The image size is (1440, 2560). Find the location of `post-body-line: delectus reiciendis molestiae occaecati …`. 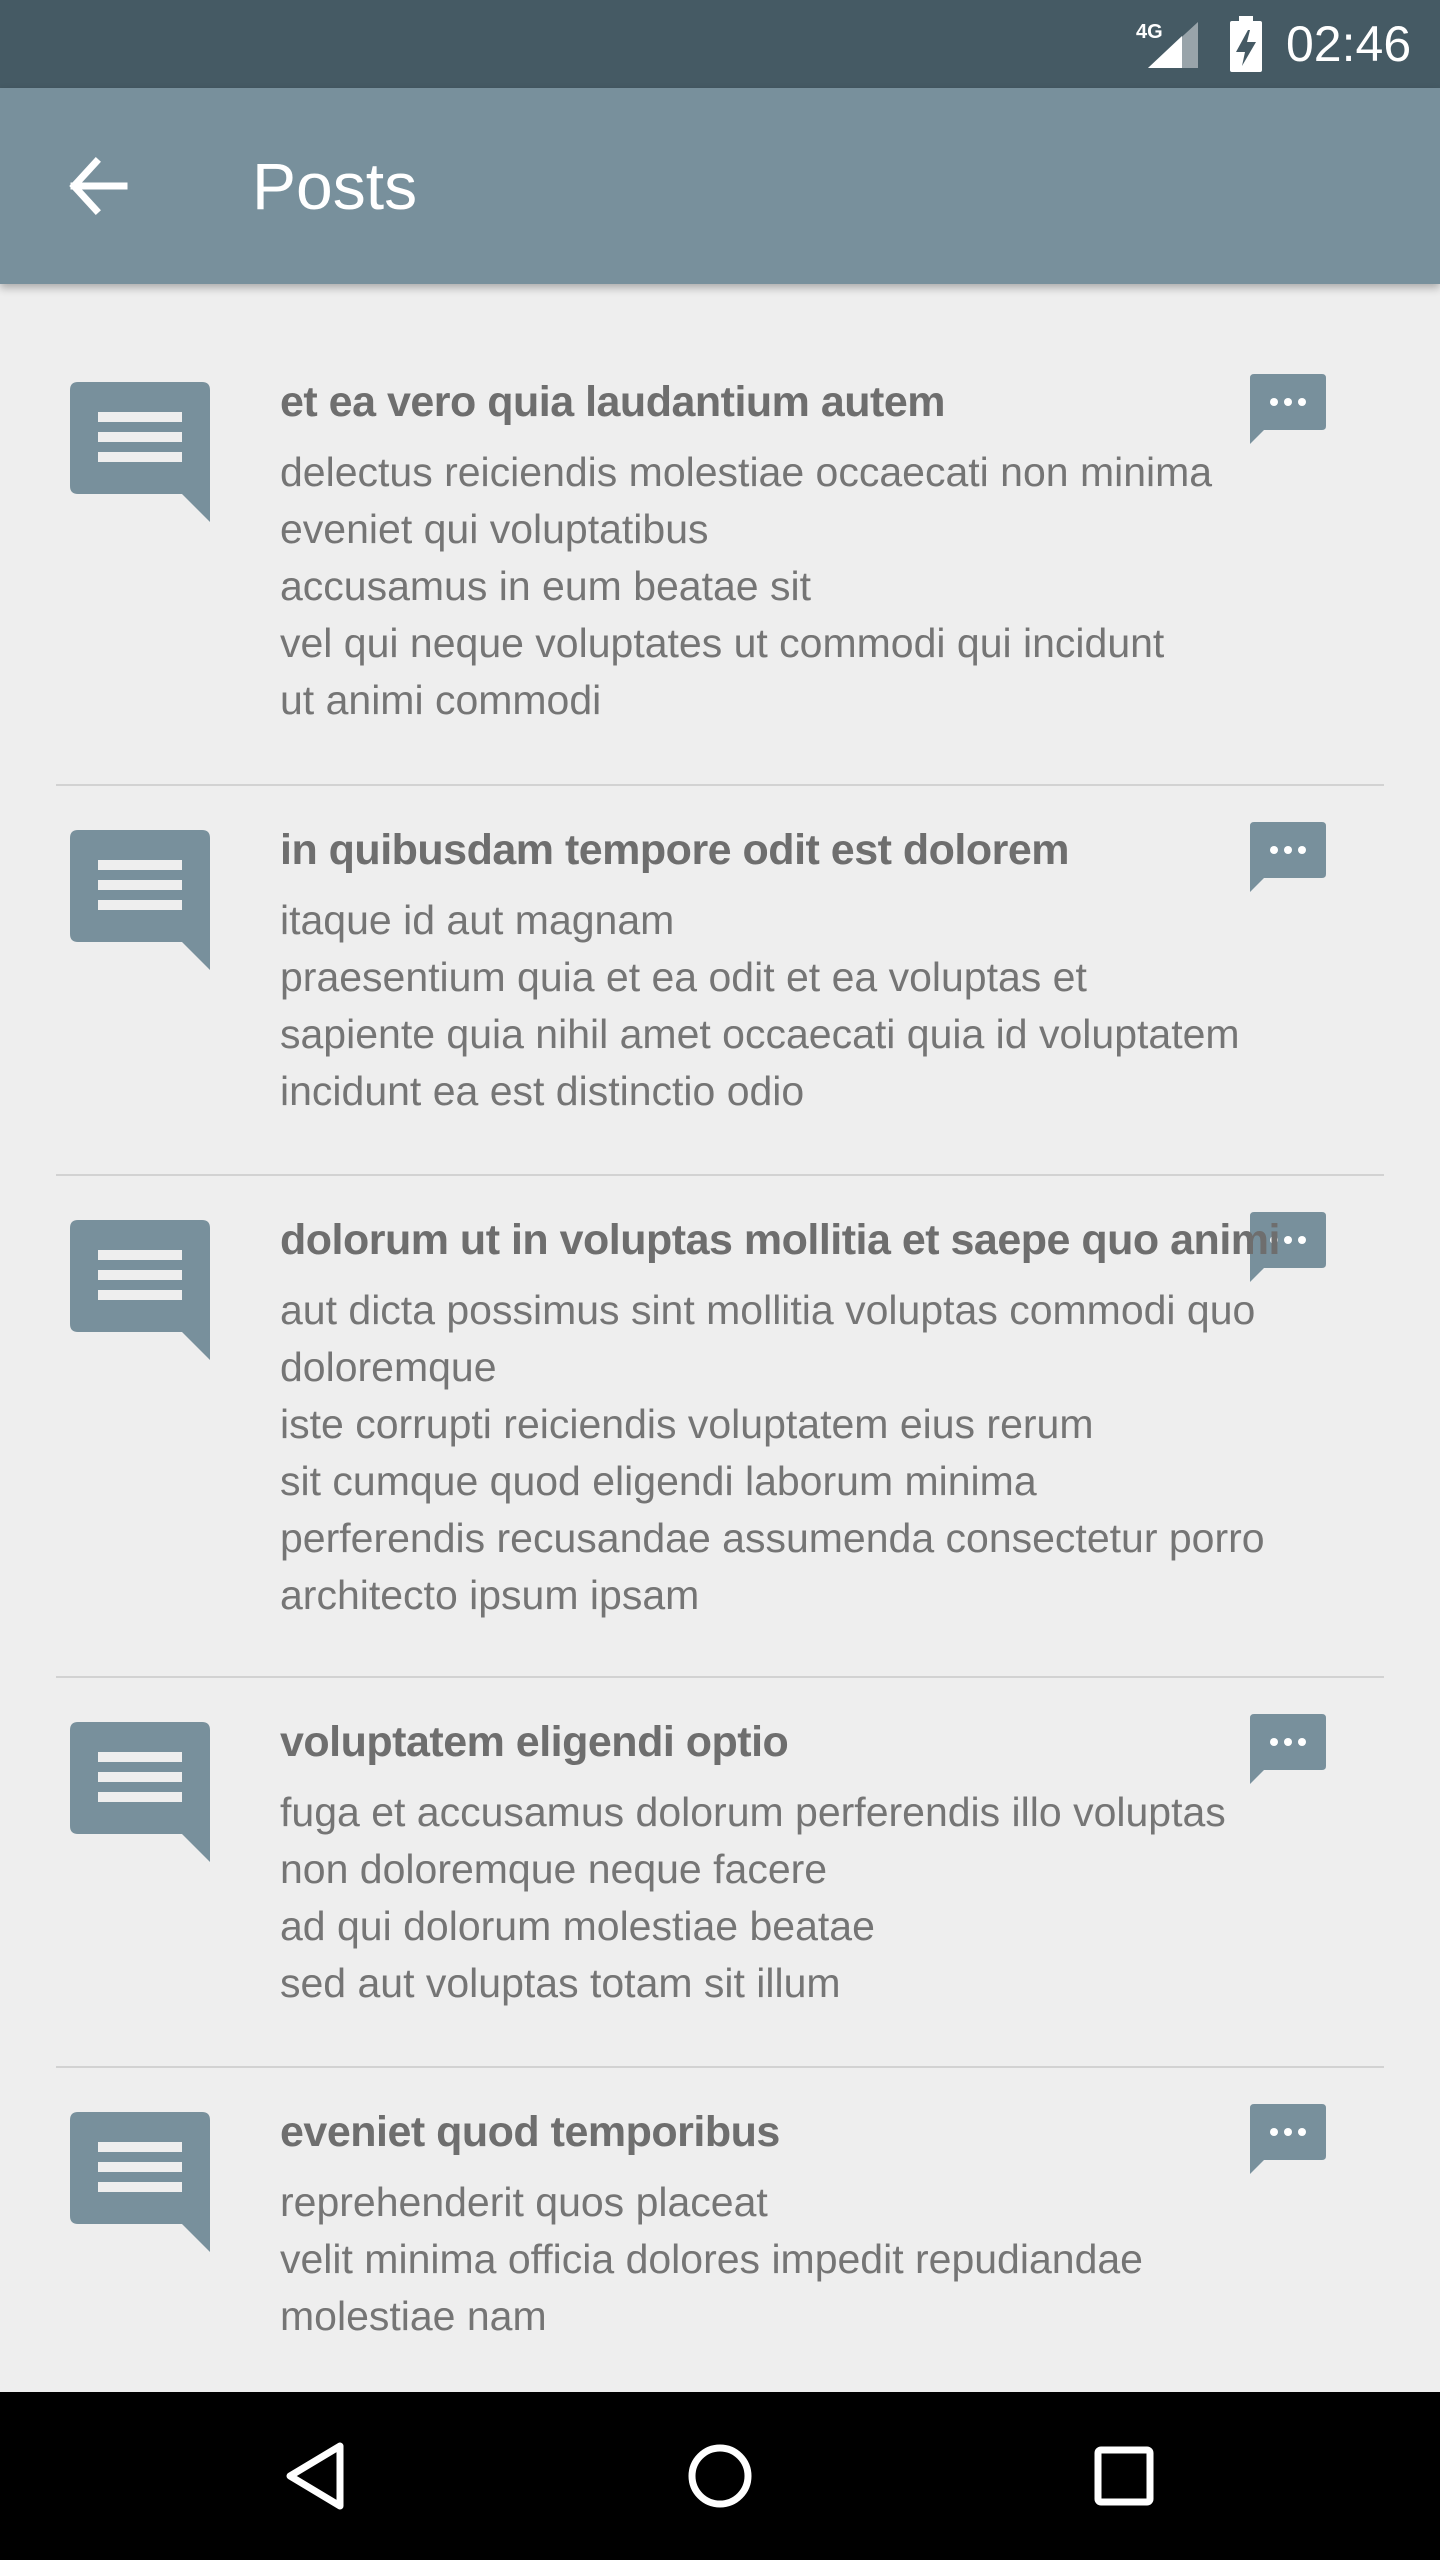

post-body-line: delectus reiciendis molestiae occaecati … is located at coordinates (746, 472).